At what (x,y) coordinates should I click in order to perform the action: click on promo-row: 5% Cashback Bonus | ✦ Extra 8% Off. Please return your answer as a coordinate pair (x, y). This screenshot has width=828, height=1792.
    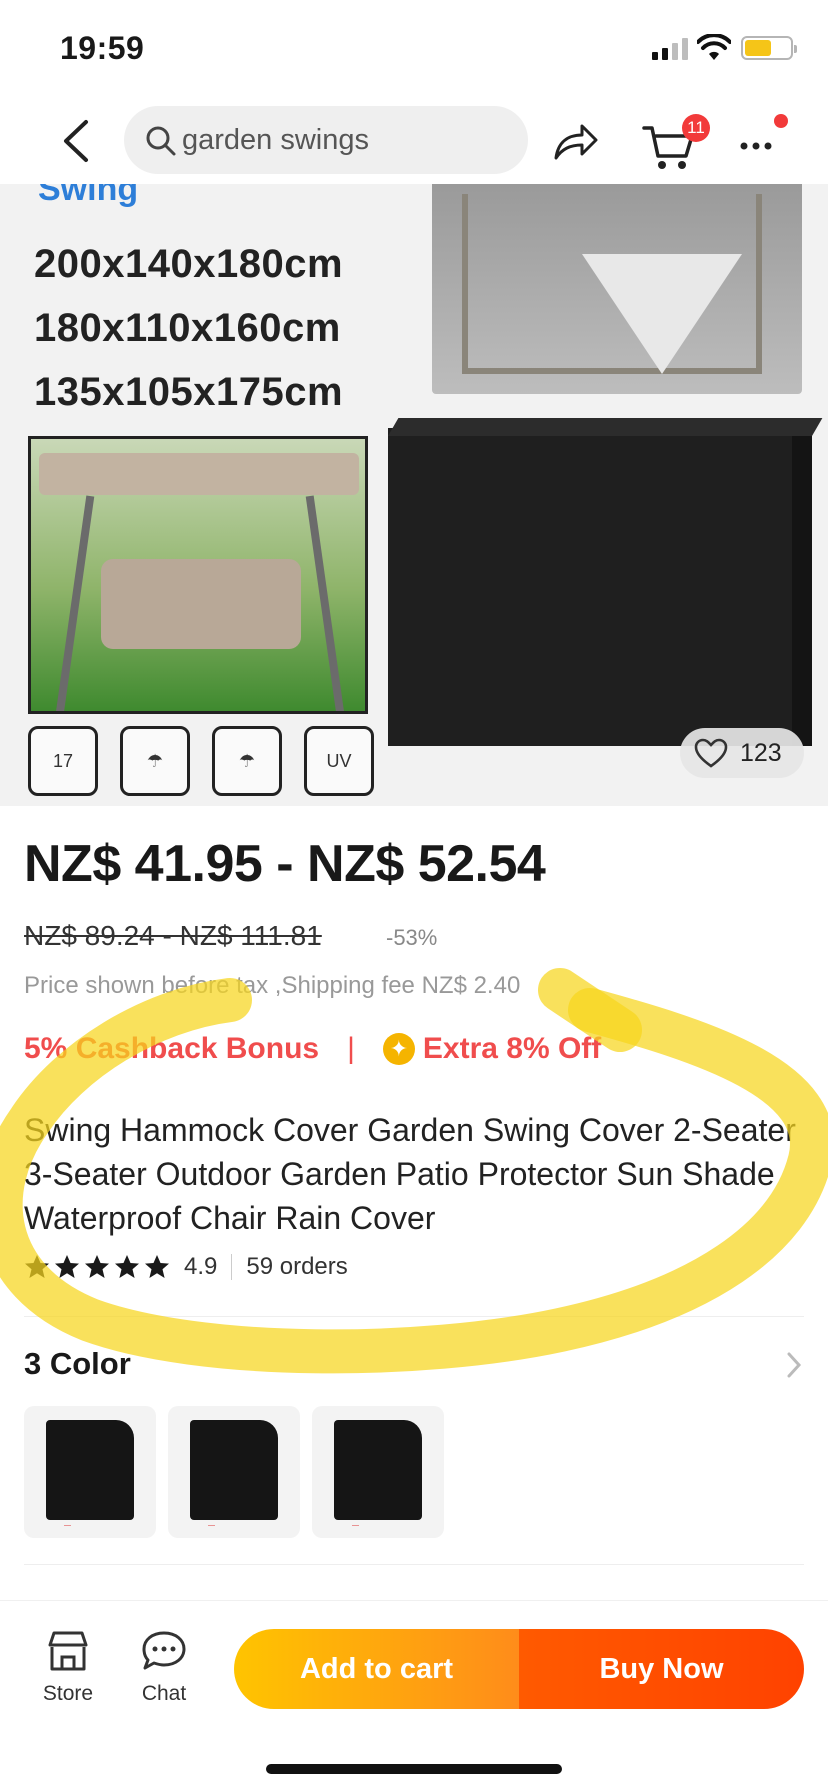
    Looking at the image, I should click on (312, 1049).